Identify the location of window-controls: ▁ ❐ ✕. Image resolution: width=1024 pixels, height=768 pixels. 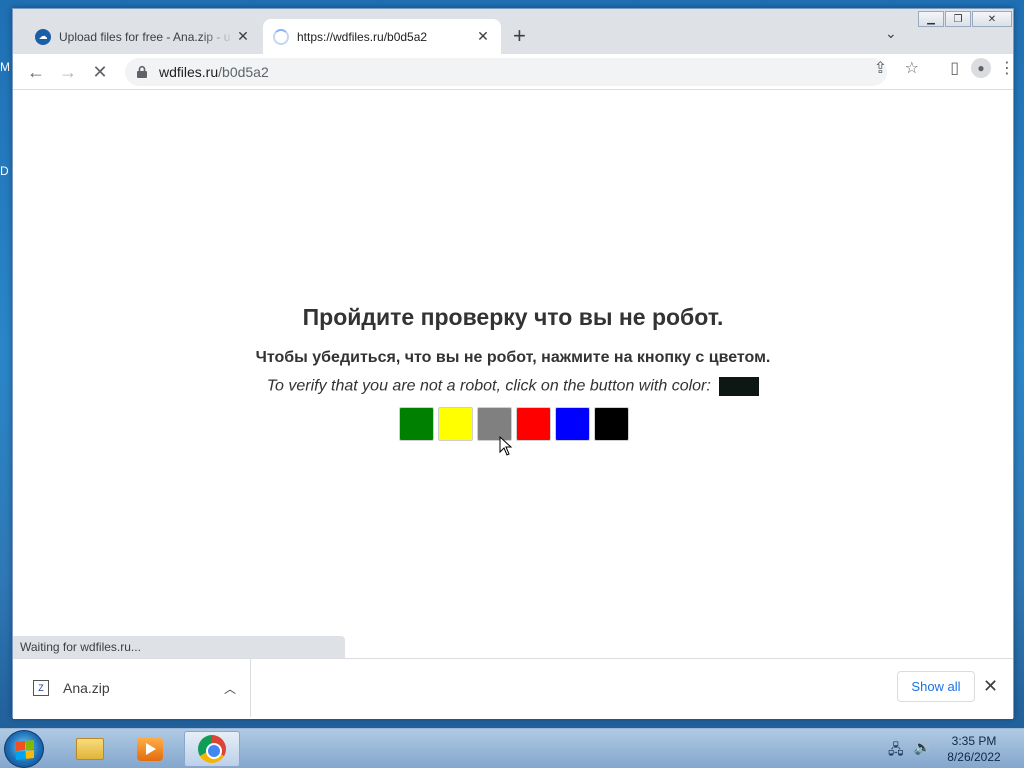
(964, 19).